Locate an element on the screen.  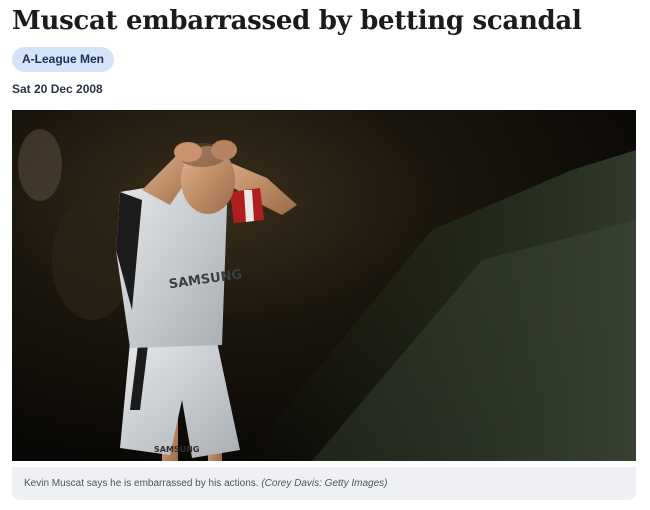
publish-date: Sat 20 Dec 2008 is located at coordinates (57, 89).